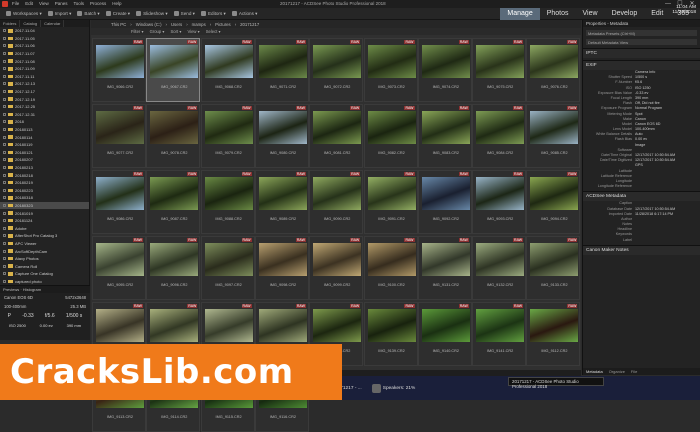 This screenshot has height=432, width=700. What do you see at coordinates (44, 92) in the screenshot?
I see `folder-item: 2017.12.17` at bounding box center [44, 92].